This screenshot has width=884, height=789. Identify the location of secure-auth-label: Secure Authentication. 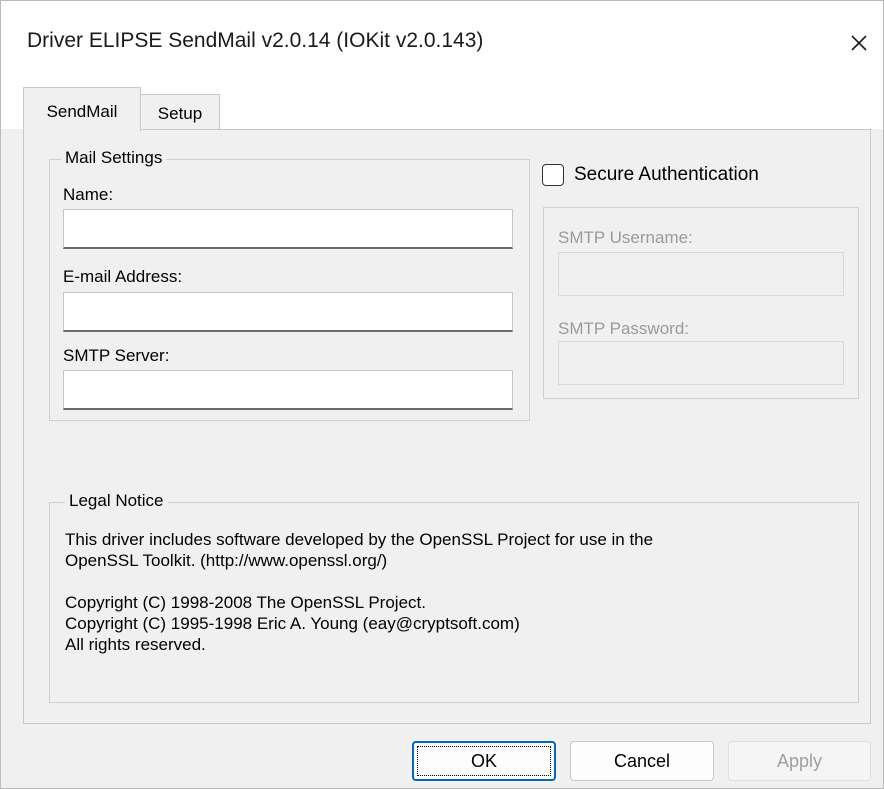
(666, 175).